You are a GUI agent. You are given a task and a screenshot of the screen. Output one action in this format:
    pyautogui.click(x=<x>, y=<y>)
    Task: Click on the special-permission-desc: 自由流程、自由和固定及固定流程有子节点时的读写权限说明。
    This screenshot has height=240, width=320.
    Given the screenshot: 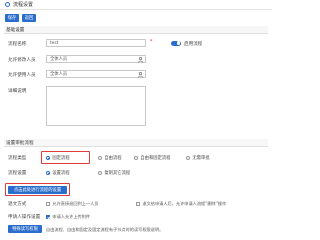 What is the action you would take?
    pyautogui.click(x=105, y=229)
    